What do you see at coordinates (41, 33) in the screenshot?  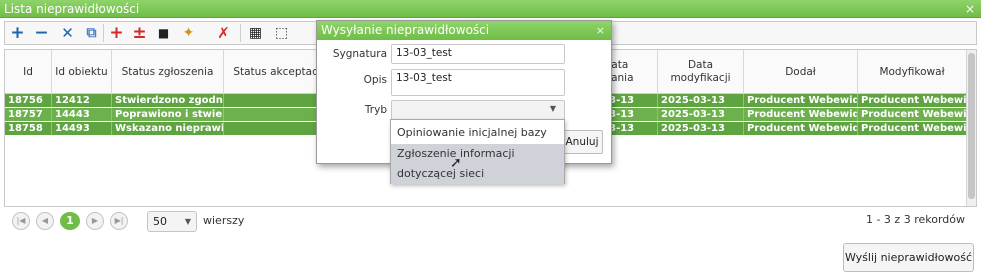 I see `remove-icon: −` at bounding box center [41, 33].